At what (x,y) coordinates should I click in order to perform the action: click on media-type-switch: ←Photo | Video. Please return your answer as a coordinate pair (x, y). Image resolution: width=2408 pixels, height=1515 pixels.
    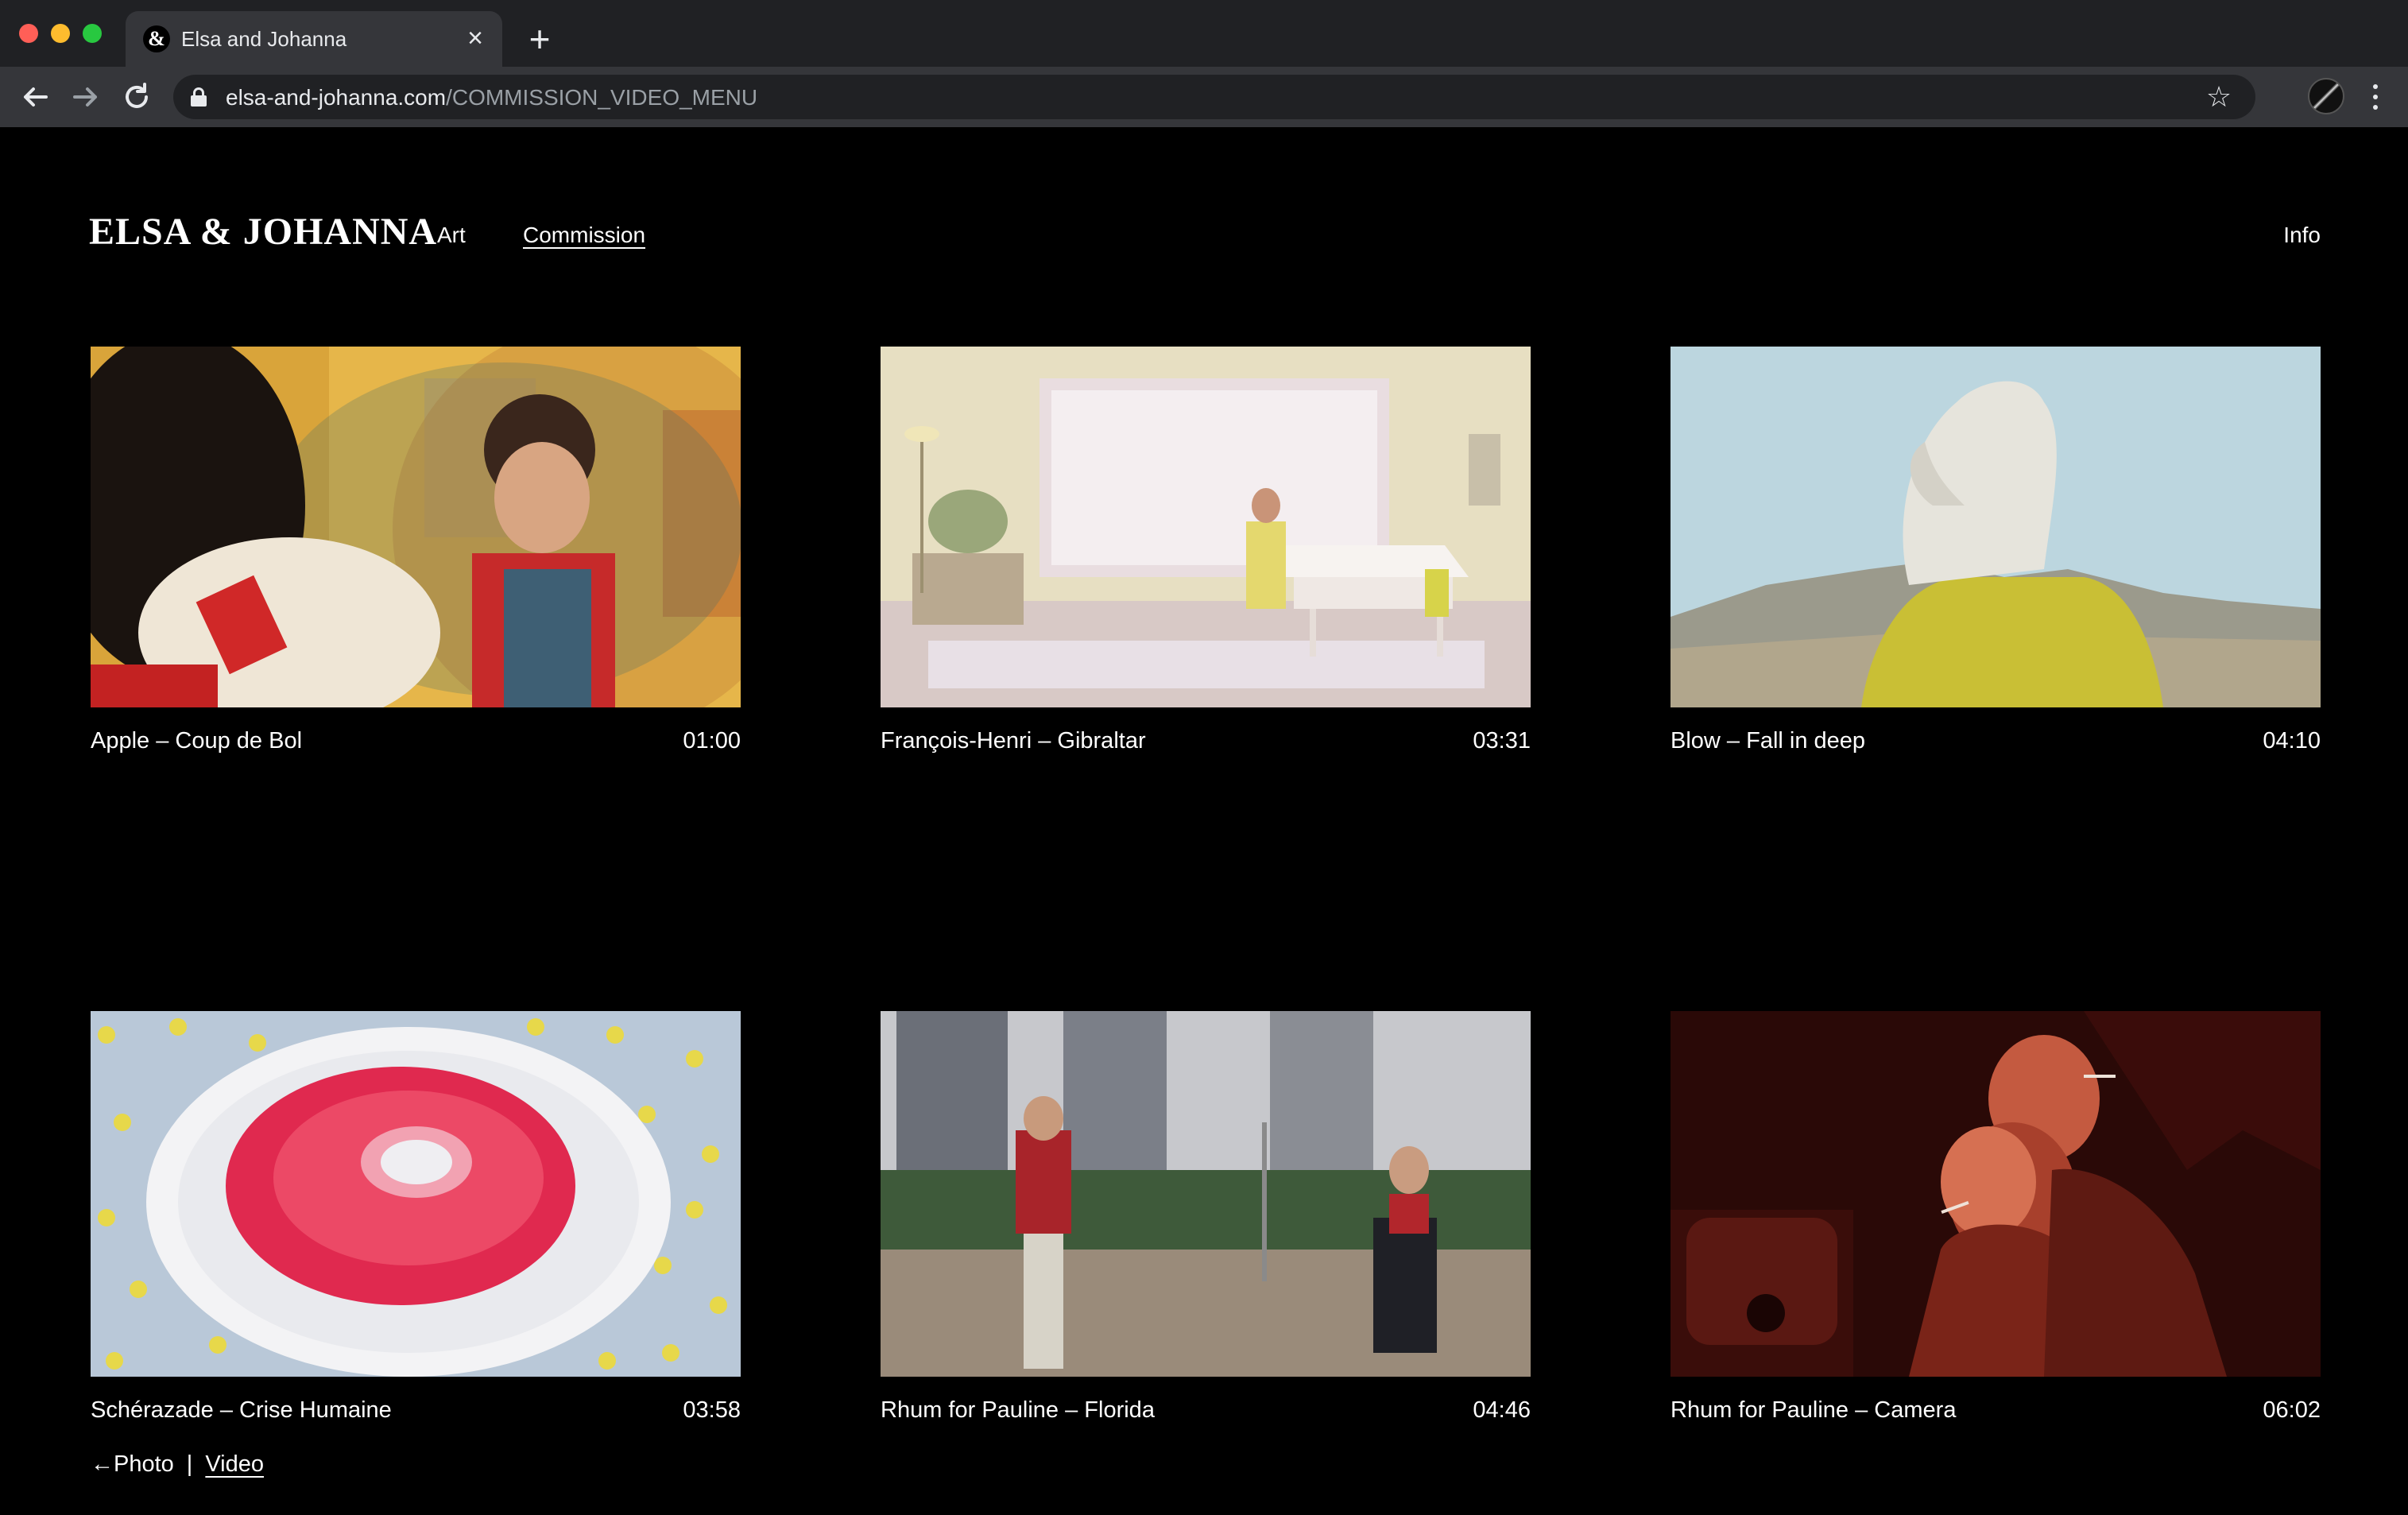
    Looking at the image, I should click on (177, 1464).